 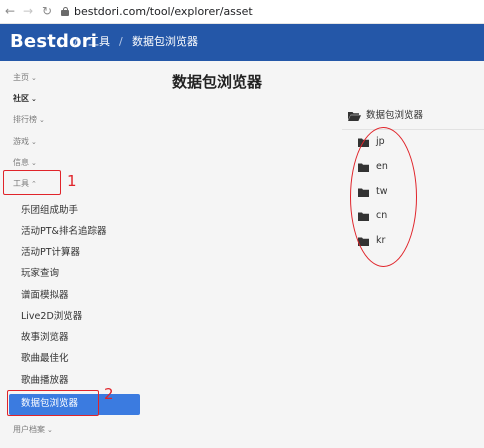 I want to click on tree-divider, so click(x=413, y=129).